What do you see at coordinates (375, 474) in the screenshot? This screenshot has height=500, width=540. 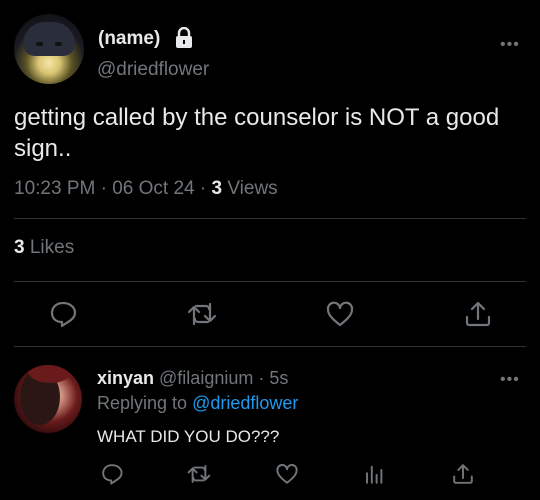 I see `views-icon` at bounding box center [375, 474].